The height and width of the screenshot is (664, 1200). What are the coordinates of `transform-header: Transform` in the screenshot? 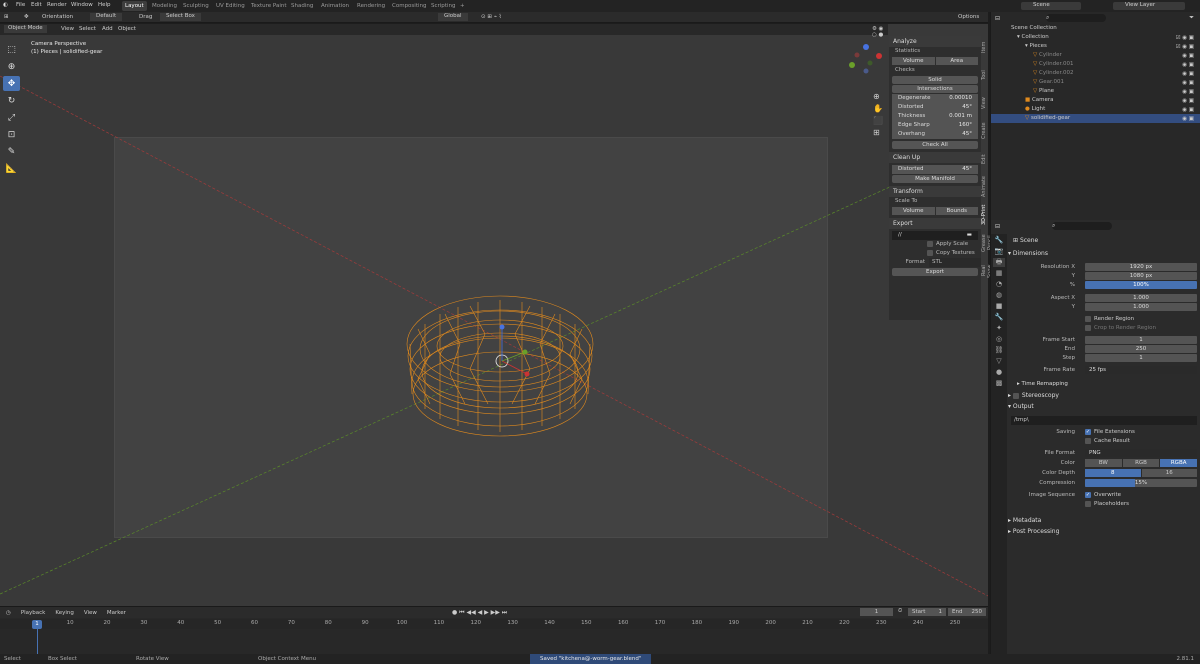 It's located at (935, 191).